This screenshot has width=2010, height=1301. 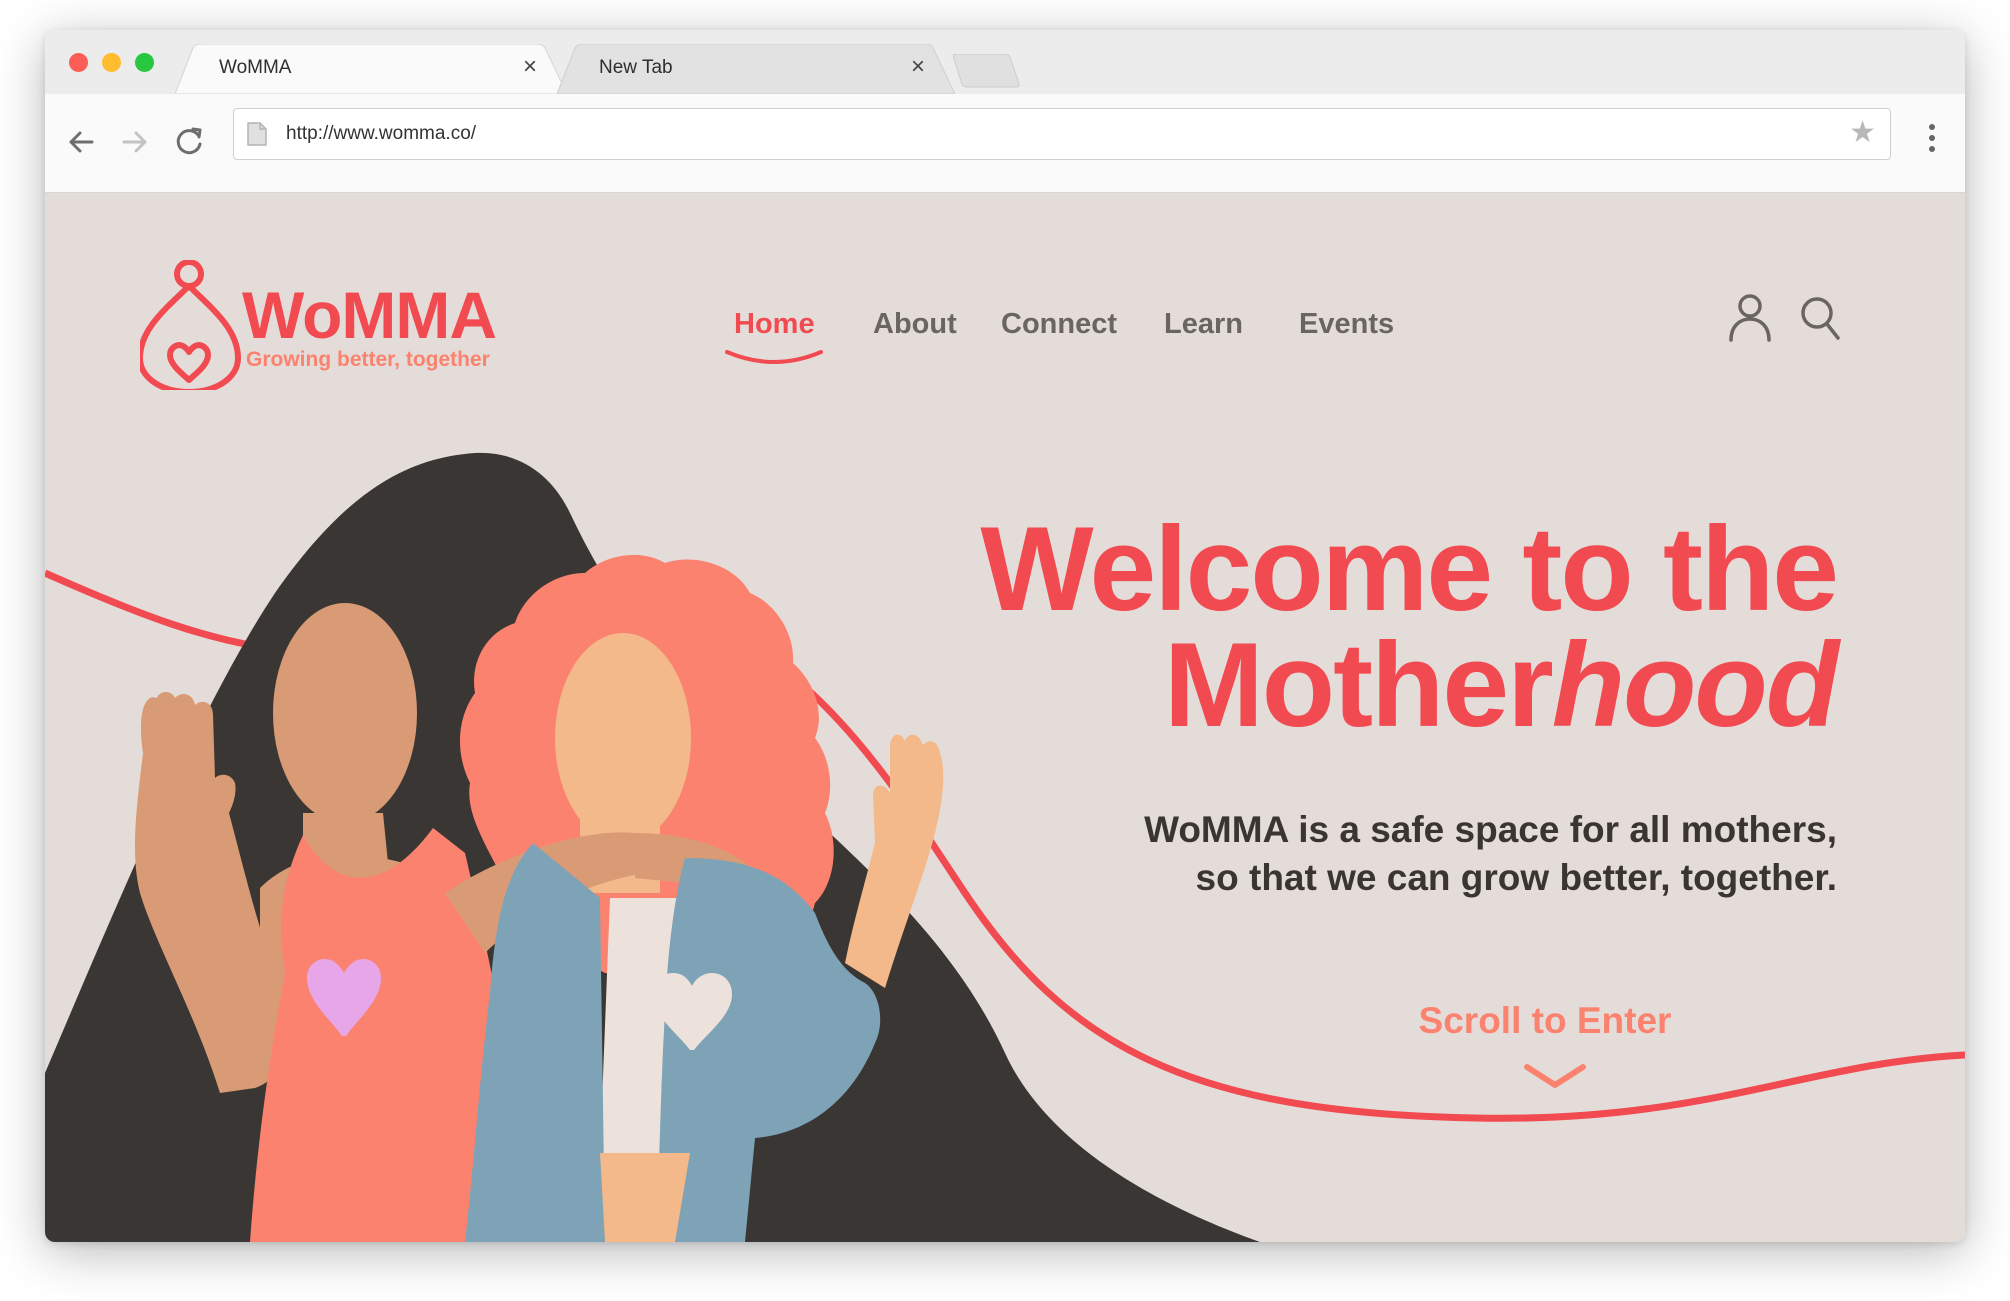 I want to click on forward-arrow-icon, so click(x=135, y=142).